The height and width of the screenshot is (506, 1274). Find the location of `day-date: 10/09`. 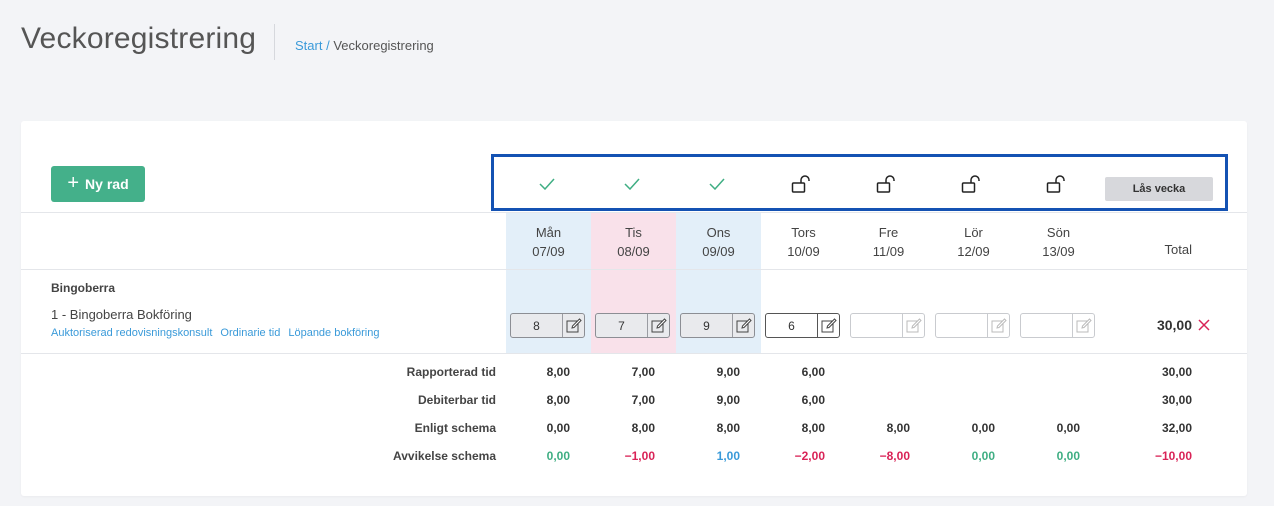

day-date: 10/09 is located at coordinates (803, 251).